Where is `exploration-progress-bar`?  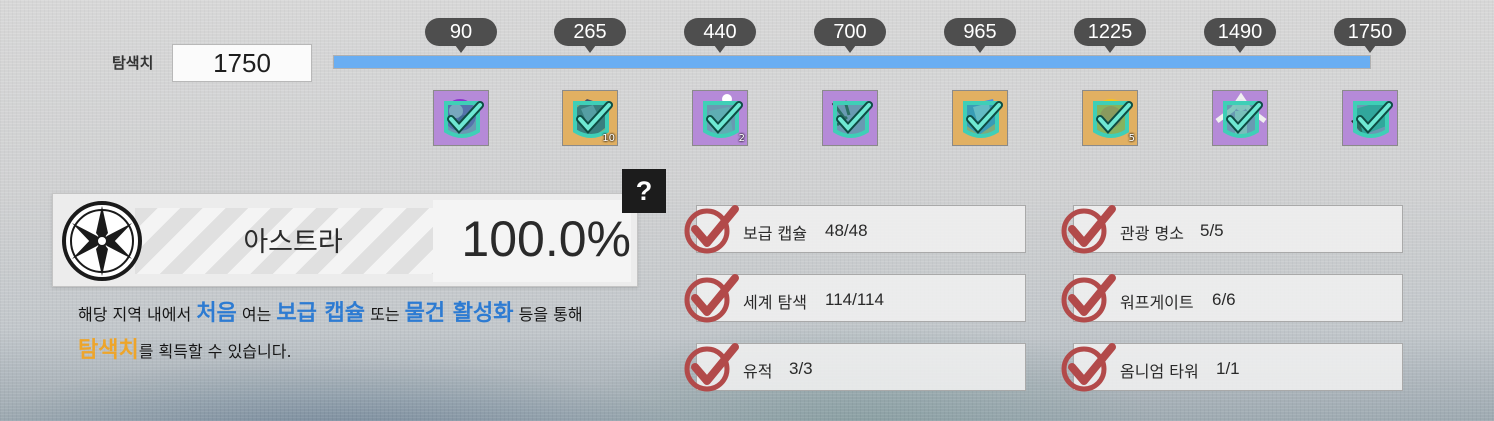 exploration-progress-bar is located at coordinates (852, 62).